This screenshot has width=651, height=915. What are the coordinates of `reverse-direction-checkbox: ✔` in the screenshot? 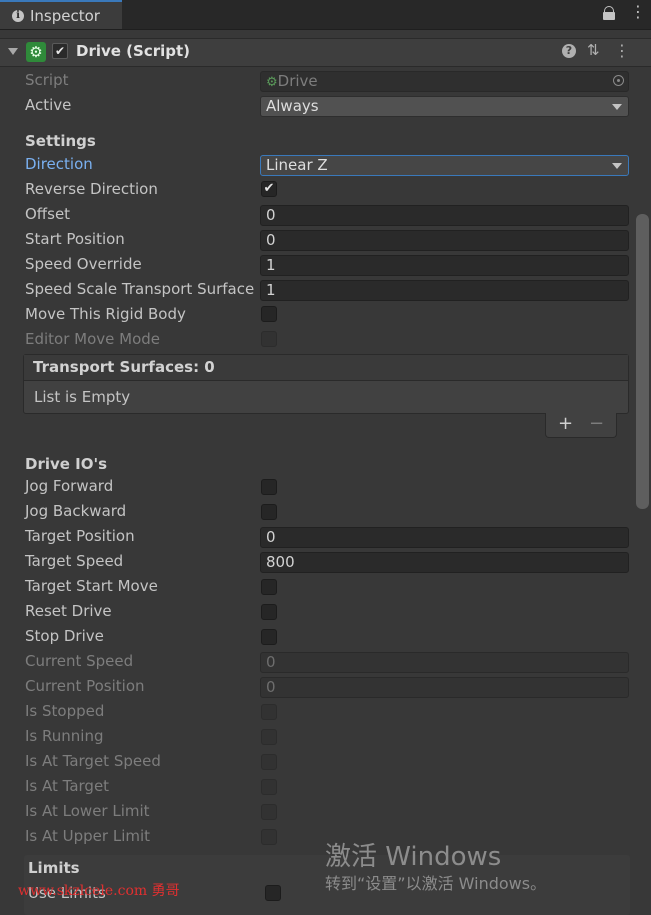 It's located at (269, 189).